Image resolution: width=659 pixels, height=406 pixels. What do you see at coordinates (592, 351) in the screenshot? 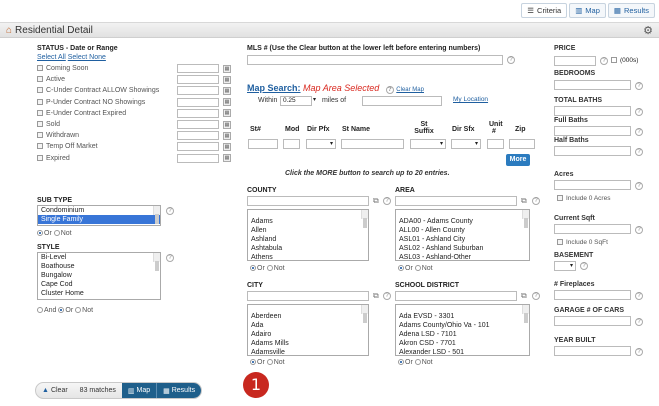
I see `year-built-input` at bounding box center [592, 351].